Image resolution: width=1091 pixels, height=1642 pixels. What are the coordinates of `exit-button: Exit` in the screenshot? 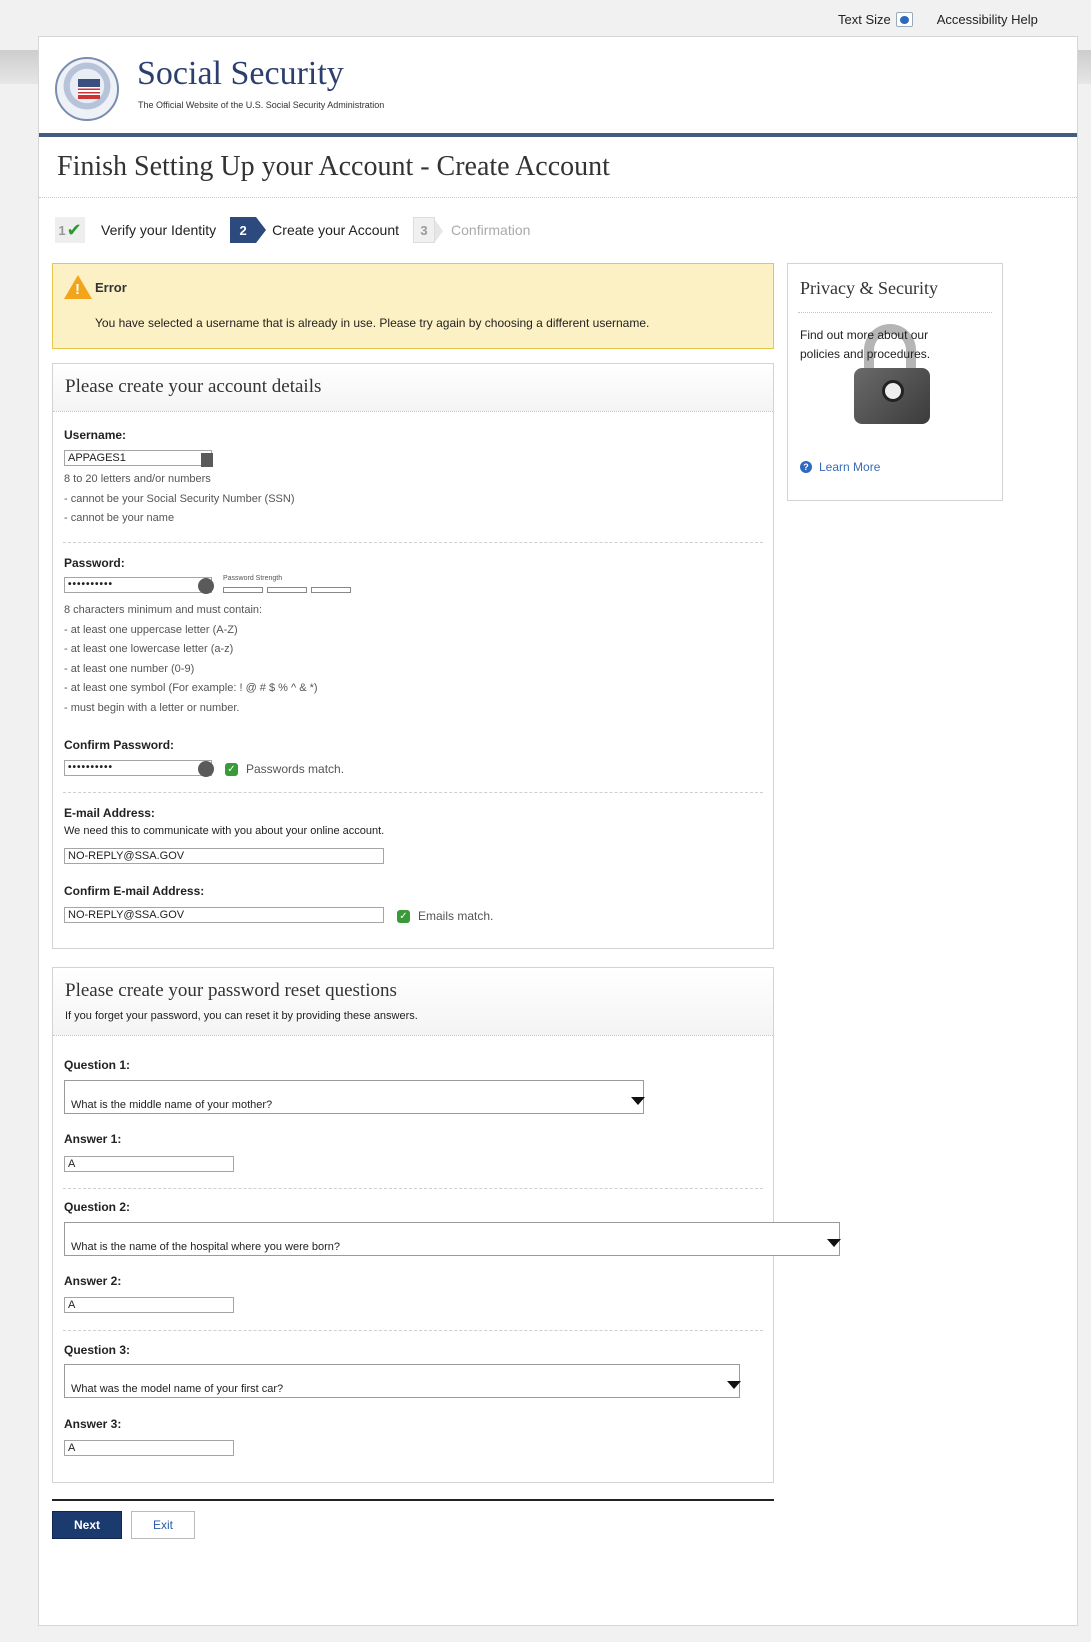 It's located at (163, 1525).